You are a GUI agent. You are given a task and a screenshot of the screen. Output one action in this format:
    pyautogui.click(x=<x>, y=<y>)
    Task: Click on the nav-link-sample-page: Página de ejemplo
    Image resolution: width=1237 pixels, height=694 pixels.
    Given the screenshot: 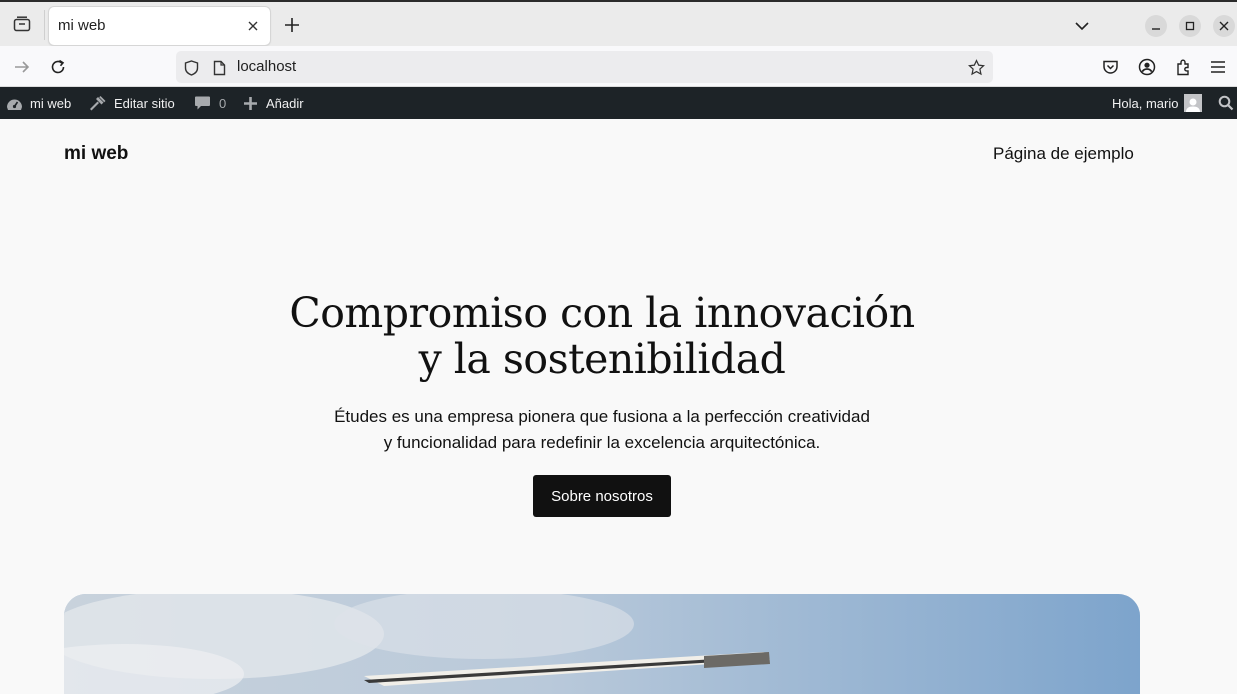 What is the action you would take?
    pyautogui.click(x=1063, y=154)
    